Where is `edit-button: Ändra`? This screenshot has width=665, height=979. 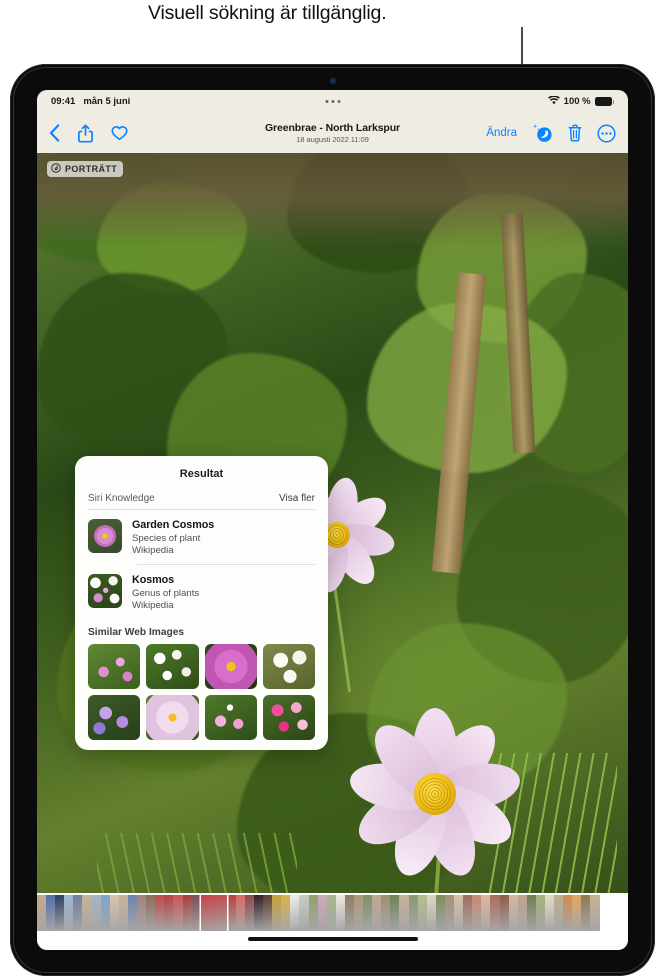 edit-button: Ändra is located at coordinates (501, 133).